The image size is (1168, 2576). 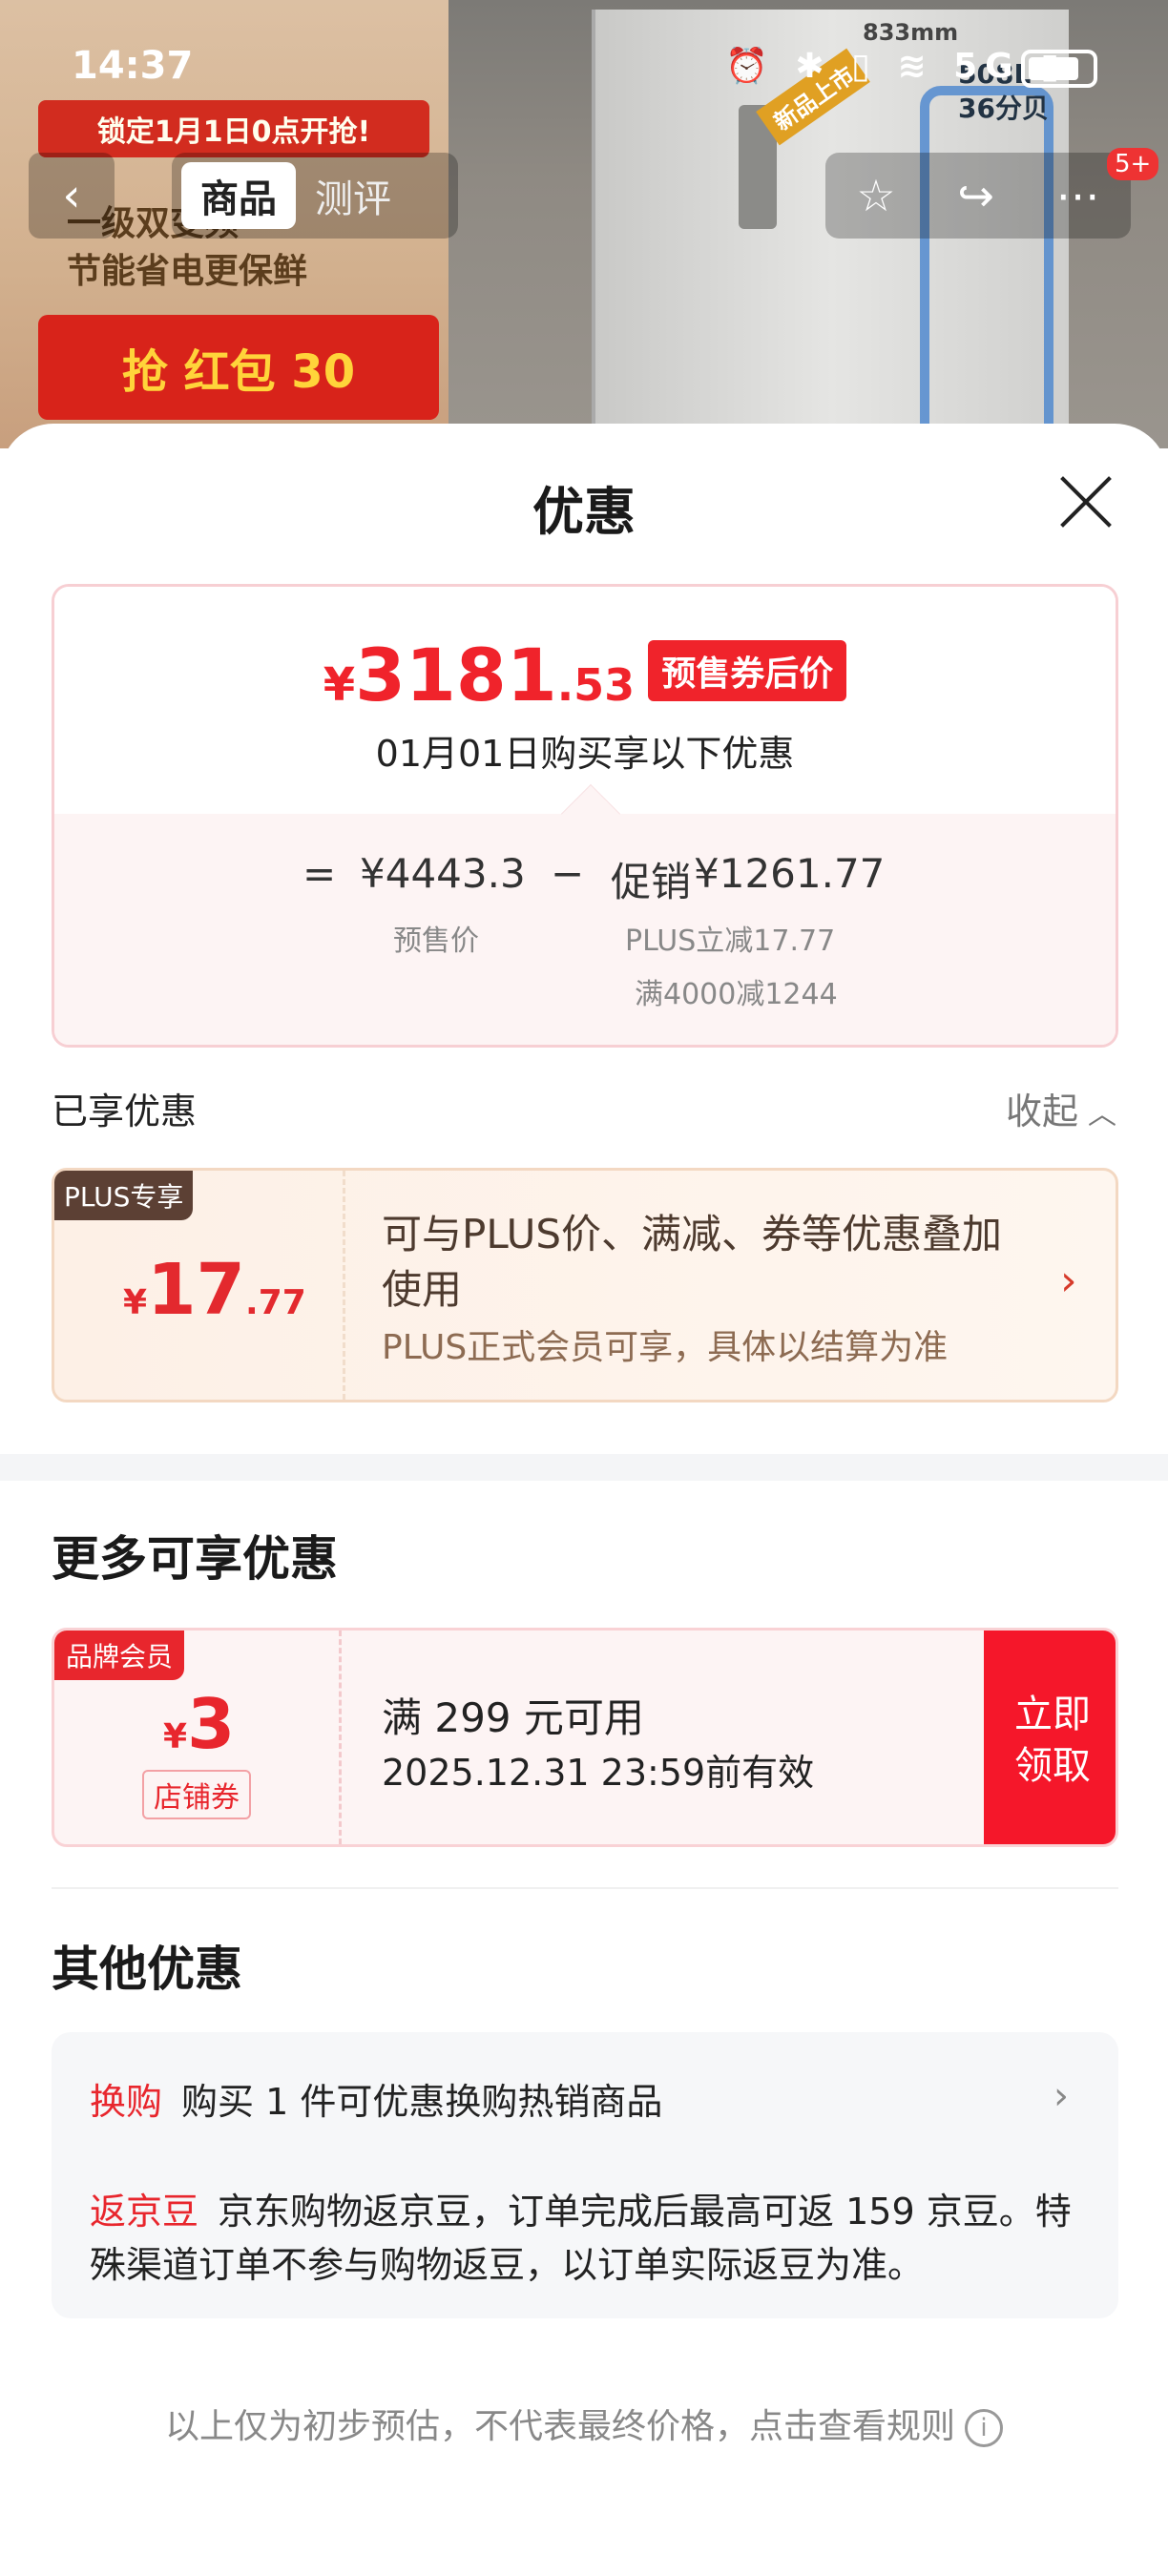 I want to click on info-icon: i, so click(x=984, y=2428).